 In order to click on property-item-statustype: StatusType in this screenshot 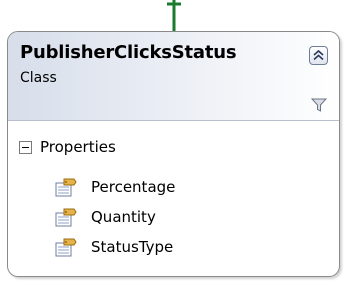, I will do `click(115, 247)`.